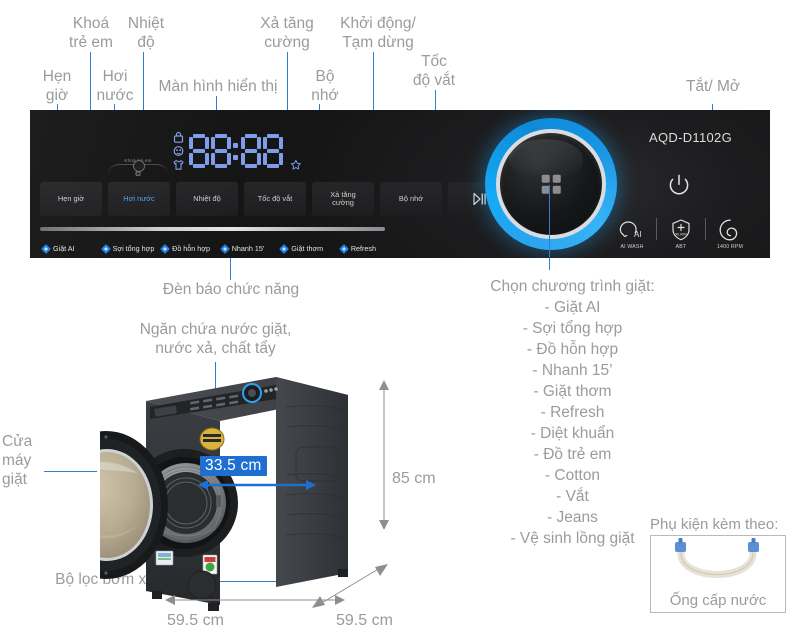 This screenshot has height=636, width=800. I want to click on indicator-label: Giặt thơm, so click(307, 248).